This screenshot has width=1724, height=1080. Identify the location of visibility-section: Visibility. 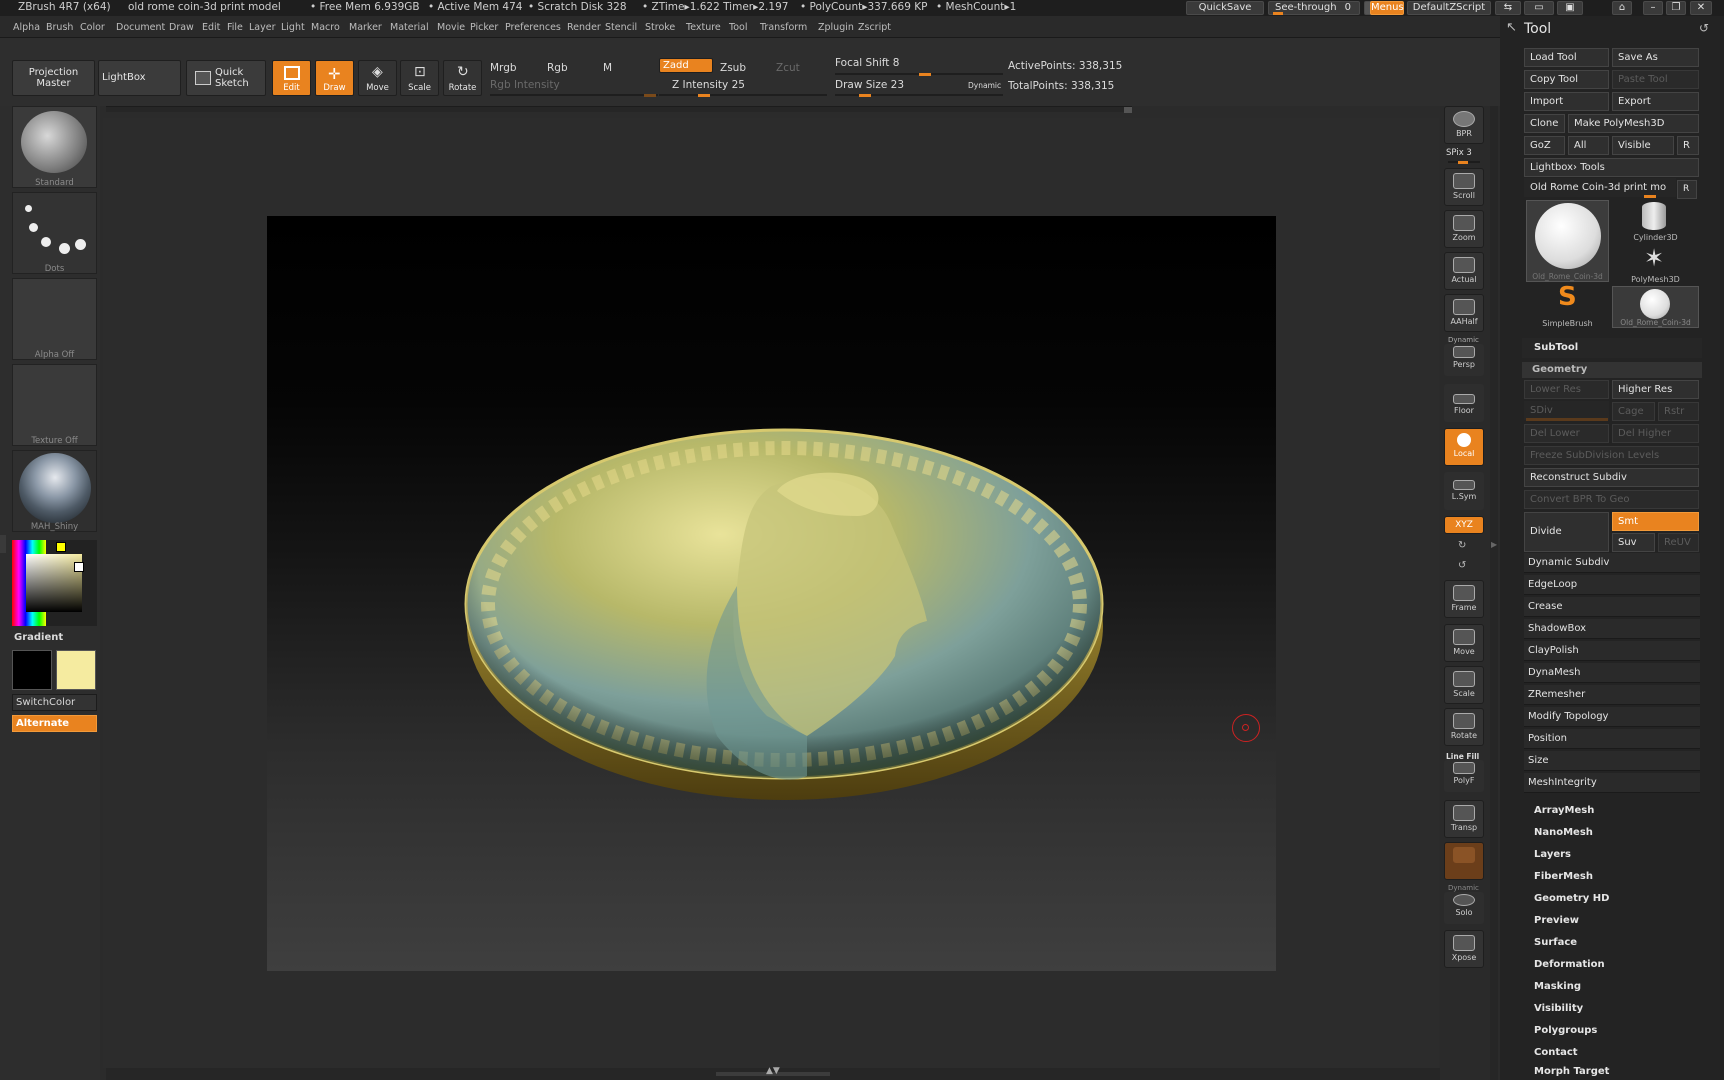
(1558, 1008).